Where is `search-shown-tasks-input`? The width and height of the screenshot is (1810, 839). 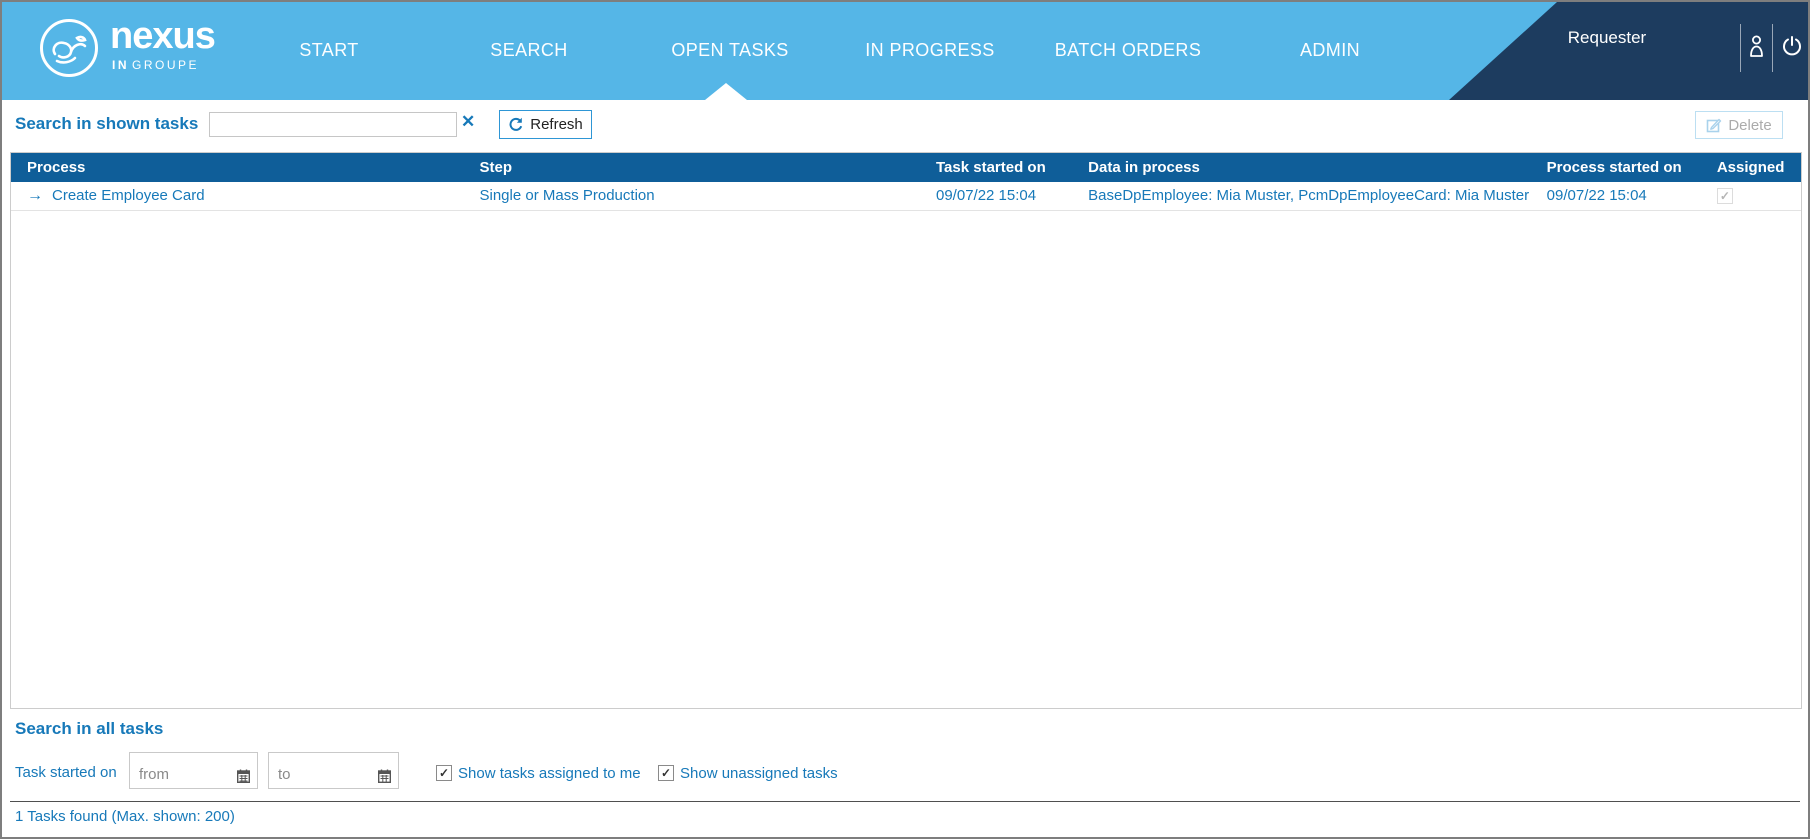 search-shown-tasks-input is located at coordinates (333, 124).